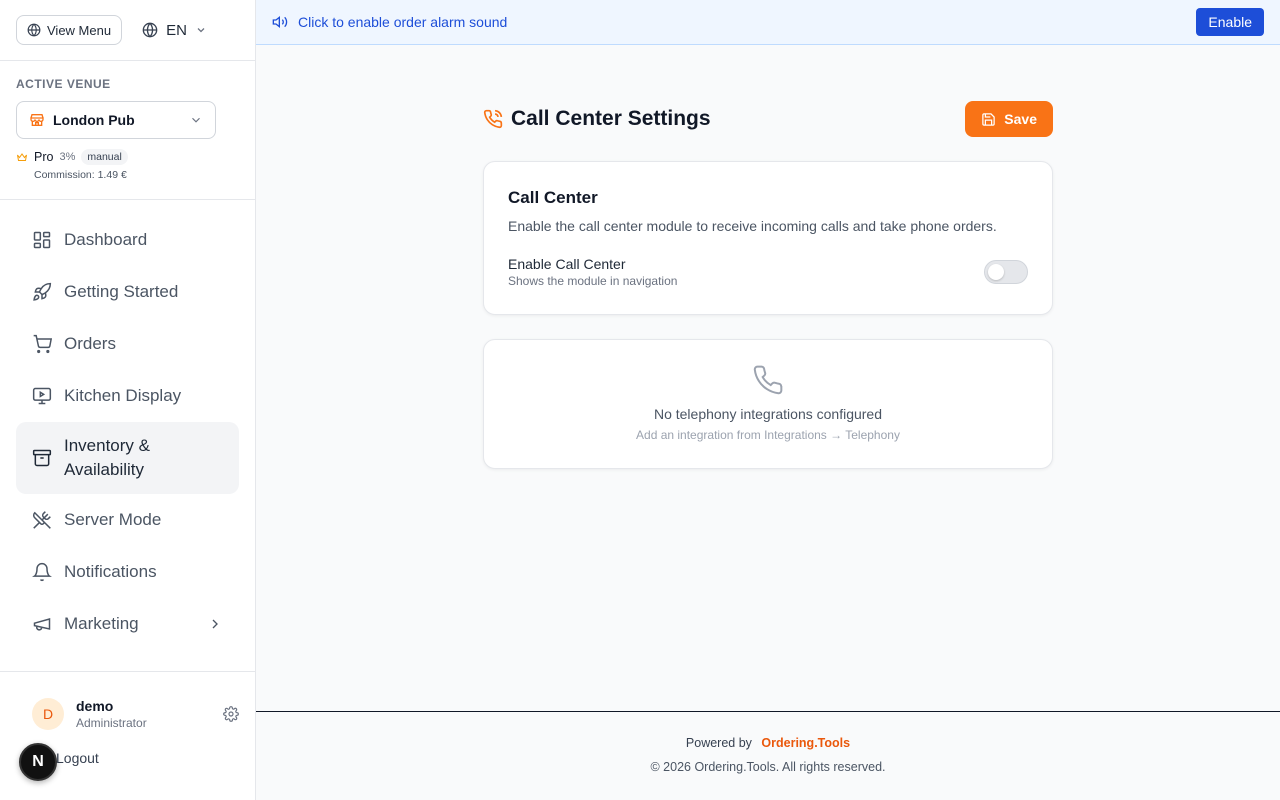 The width and height of the screenshot is (1280, 800). I want to click on view-menu-button: View Menu, so click(69, 30).